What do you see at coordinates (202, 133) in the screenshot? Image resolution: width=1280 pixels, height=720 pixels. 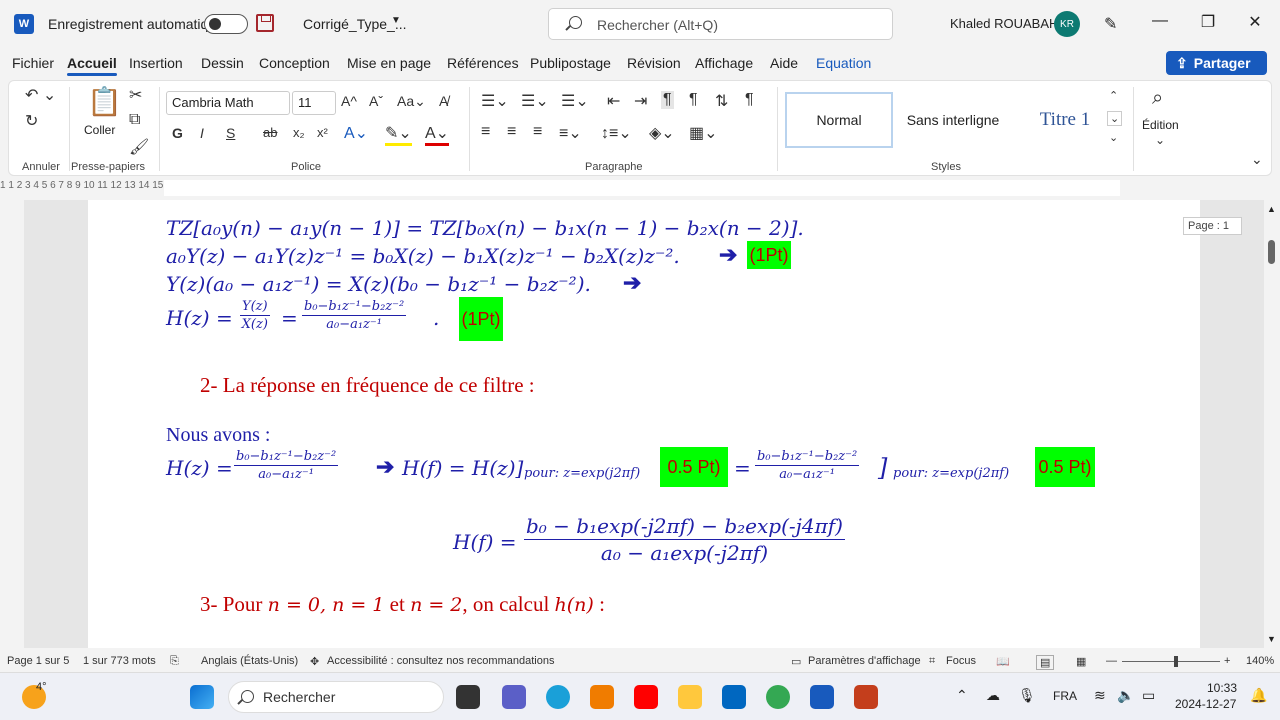 I see `italic-button: I` at bounding box center [202, 133].